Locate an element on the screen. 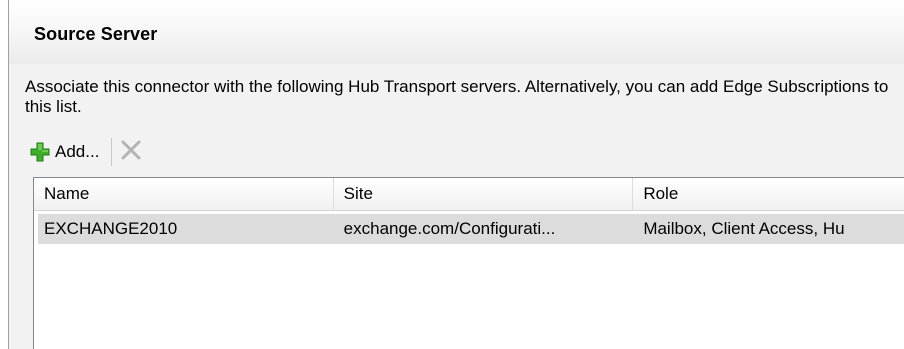 The image size is (904, 349). add-plus-icon is located at coordinates (40, 152).